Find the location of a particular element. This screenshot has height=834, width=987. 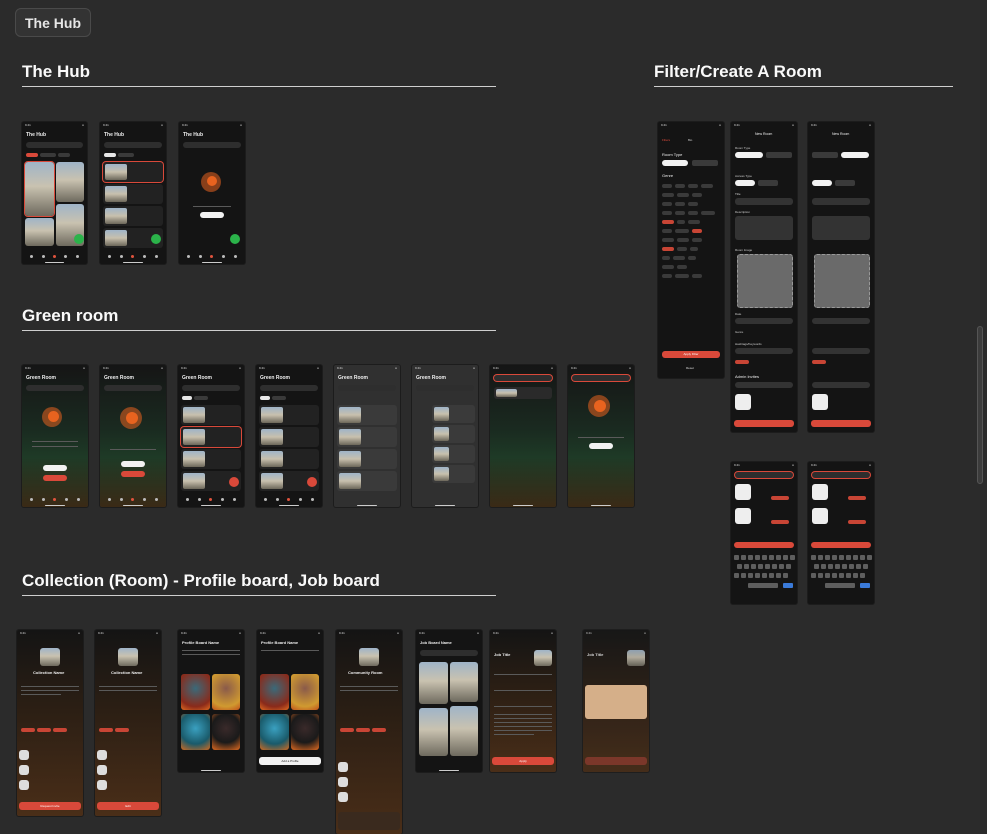

date-label: Date is located at coordinates (738, 314).